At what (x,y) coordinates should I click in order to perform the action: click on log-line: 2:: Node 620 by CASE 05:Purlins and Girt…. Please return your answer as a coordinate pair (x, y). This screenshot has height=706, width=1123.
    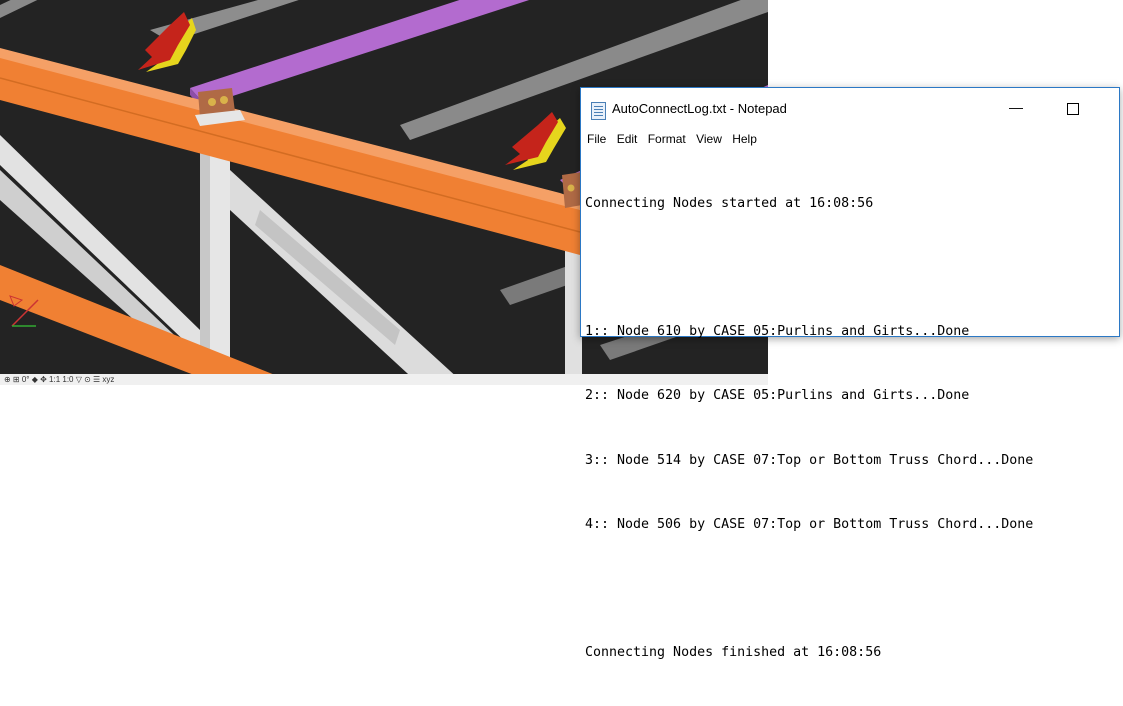
    Looking at the image, I should click on (777, 396).